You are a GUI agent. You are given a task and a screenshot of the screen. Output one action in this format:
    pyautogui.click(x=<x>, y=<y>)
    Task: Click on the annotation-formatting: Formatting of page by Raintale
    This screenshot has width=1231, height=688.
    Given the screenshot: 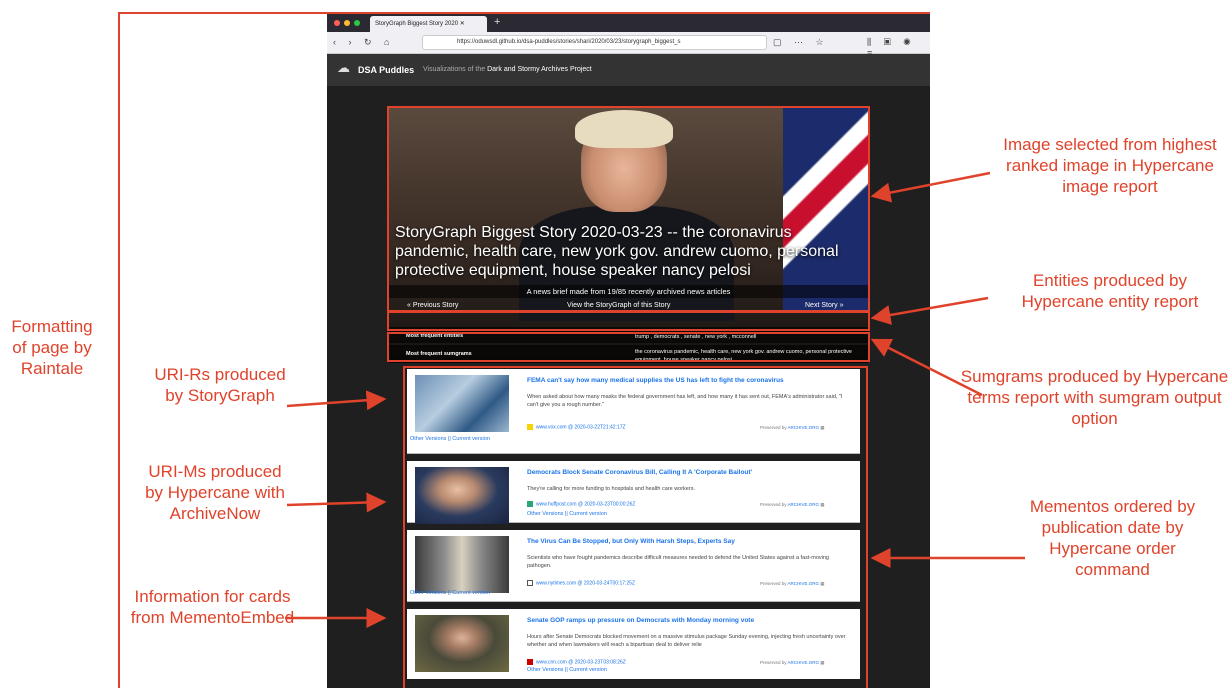 What is the action you would take?
    pyautogui.click(x=52, y=347)
    